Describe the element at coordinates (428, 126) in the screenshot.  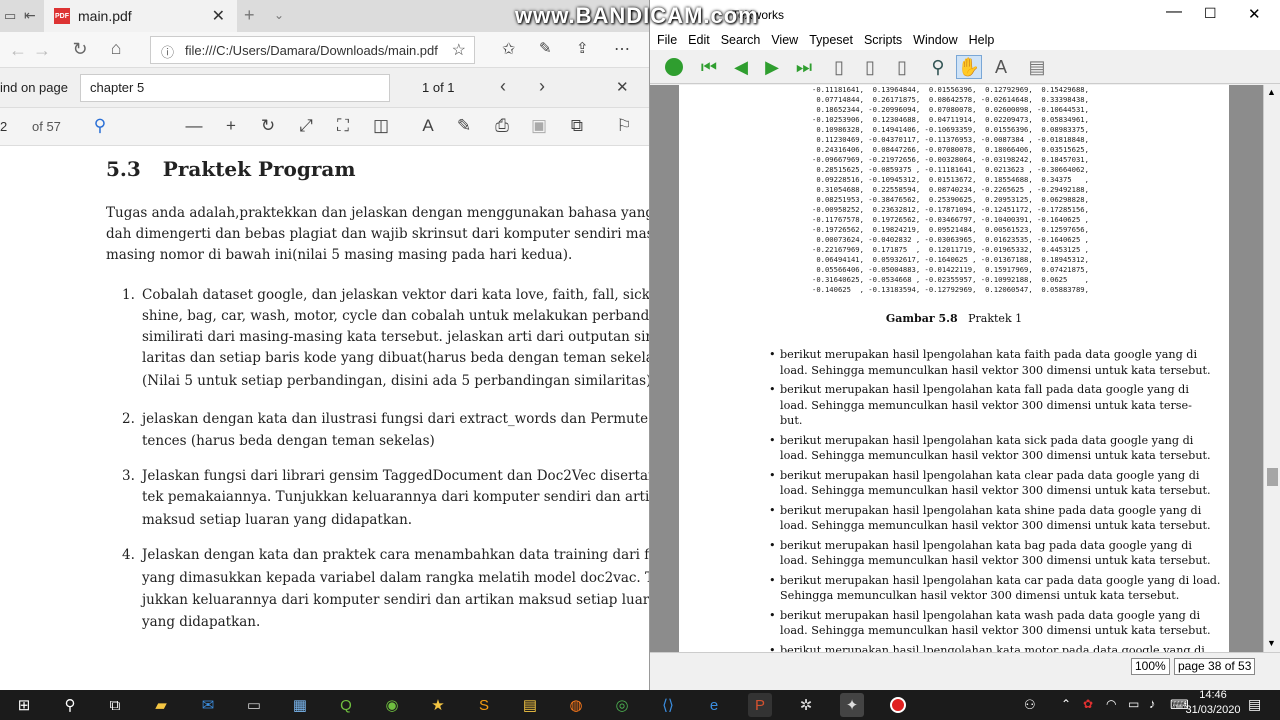
I see `read-aloud-icon: A` at that location.